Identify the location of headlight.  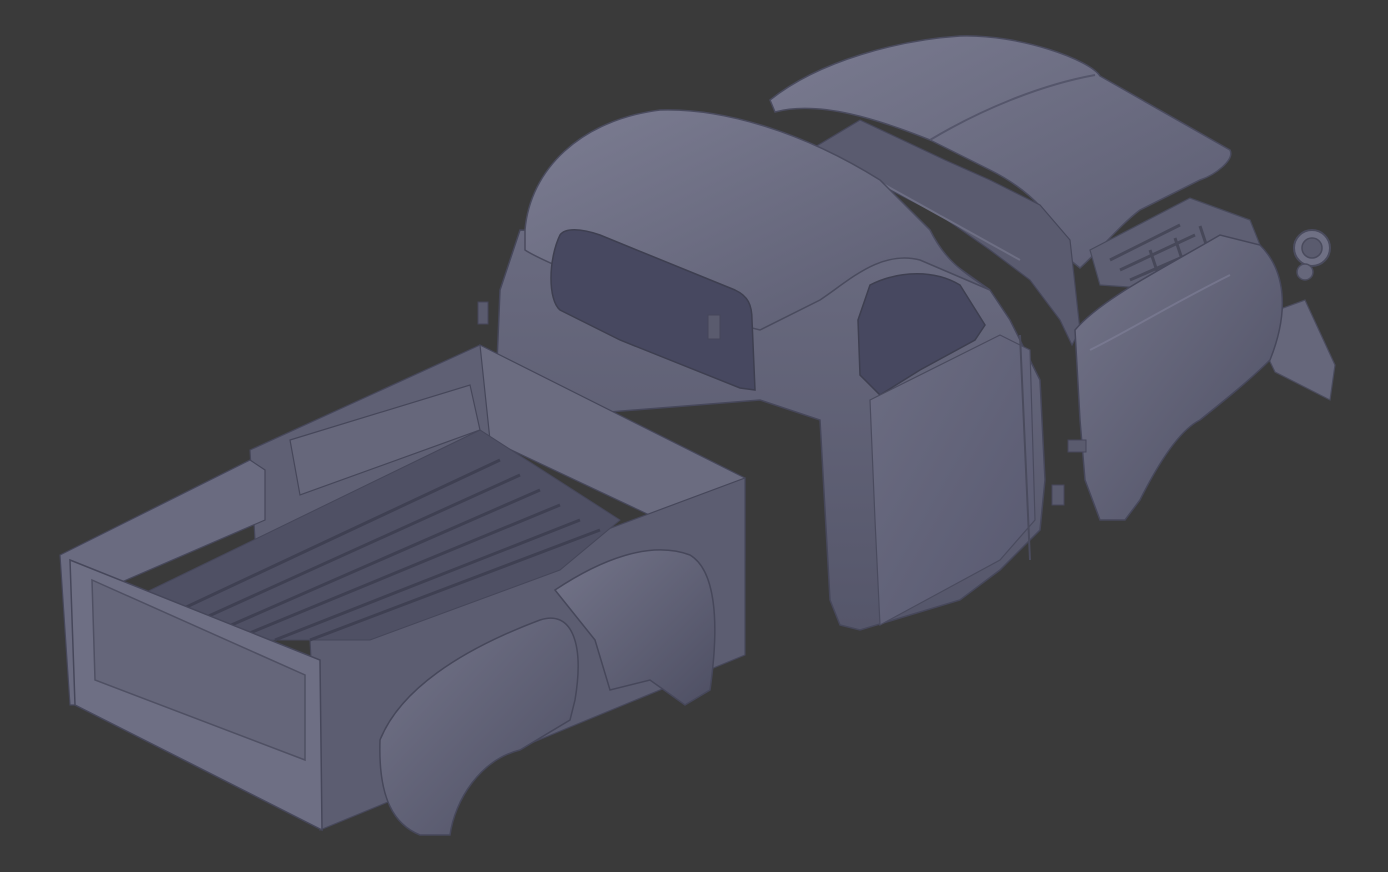
(1312, 255).